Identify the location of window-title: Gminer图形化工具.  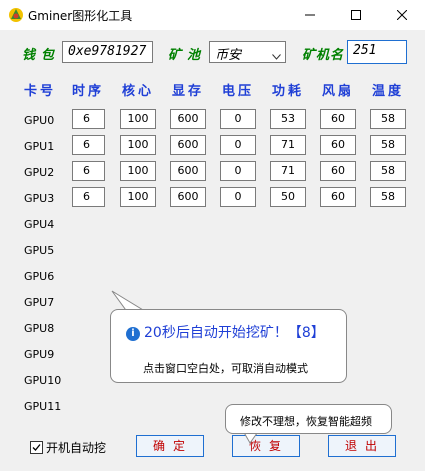
(80, 16).